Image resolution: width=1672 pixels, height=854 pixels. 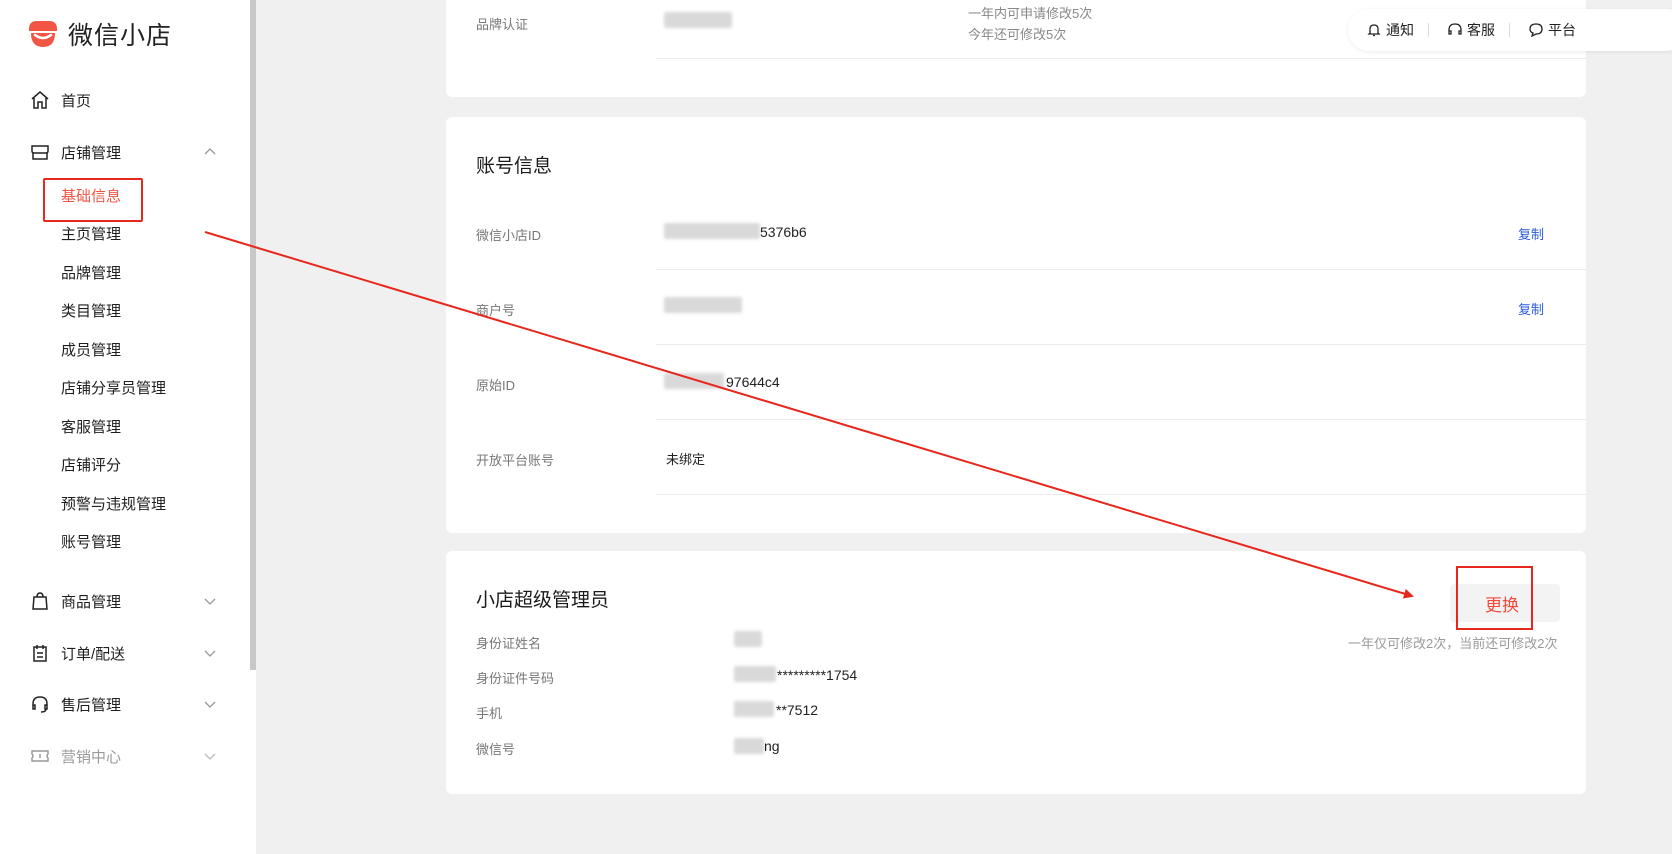 What do you see at coordinates (817, 675) in the screenshot?
I see `id-number-value: *********1754` at bounding box center [817, 675].